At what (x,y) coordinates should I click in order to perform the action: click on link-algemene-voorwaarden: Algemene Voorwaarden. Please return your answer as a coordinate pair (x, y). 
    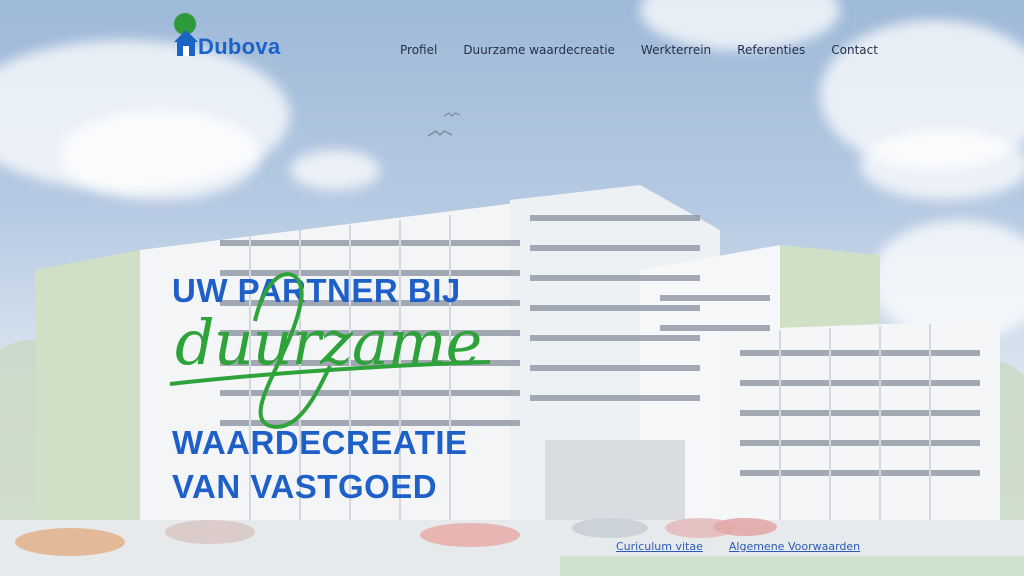
    Looking at the image, I should click on (794, 546).